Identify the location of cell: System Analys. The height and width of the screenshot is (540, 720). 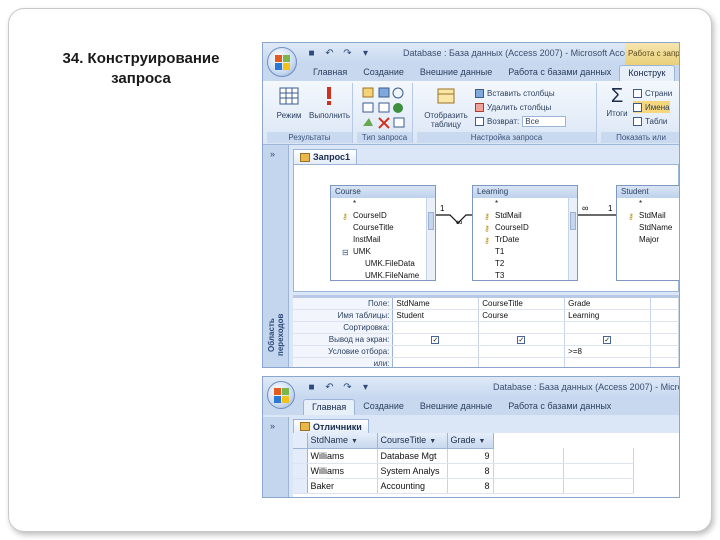
(412, 471).